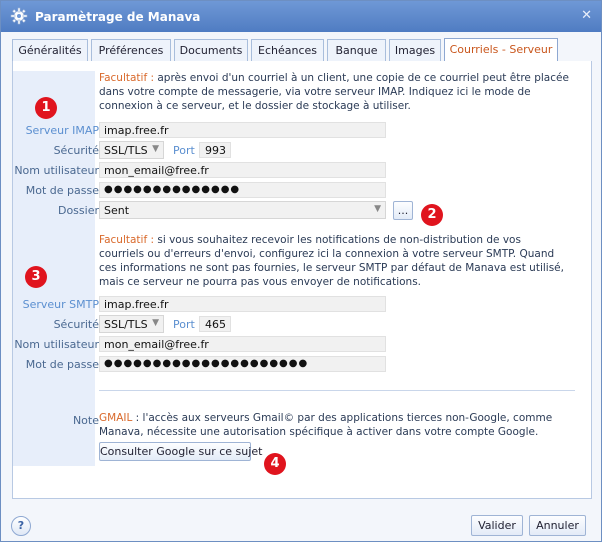 This screenshot has height=542, width=602. What do you see at coordinates (62, 190) in the screenshot?
I see `imap-password-label: Mot de passe` at bounding box center [62, 190].